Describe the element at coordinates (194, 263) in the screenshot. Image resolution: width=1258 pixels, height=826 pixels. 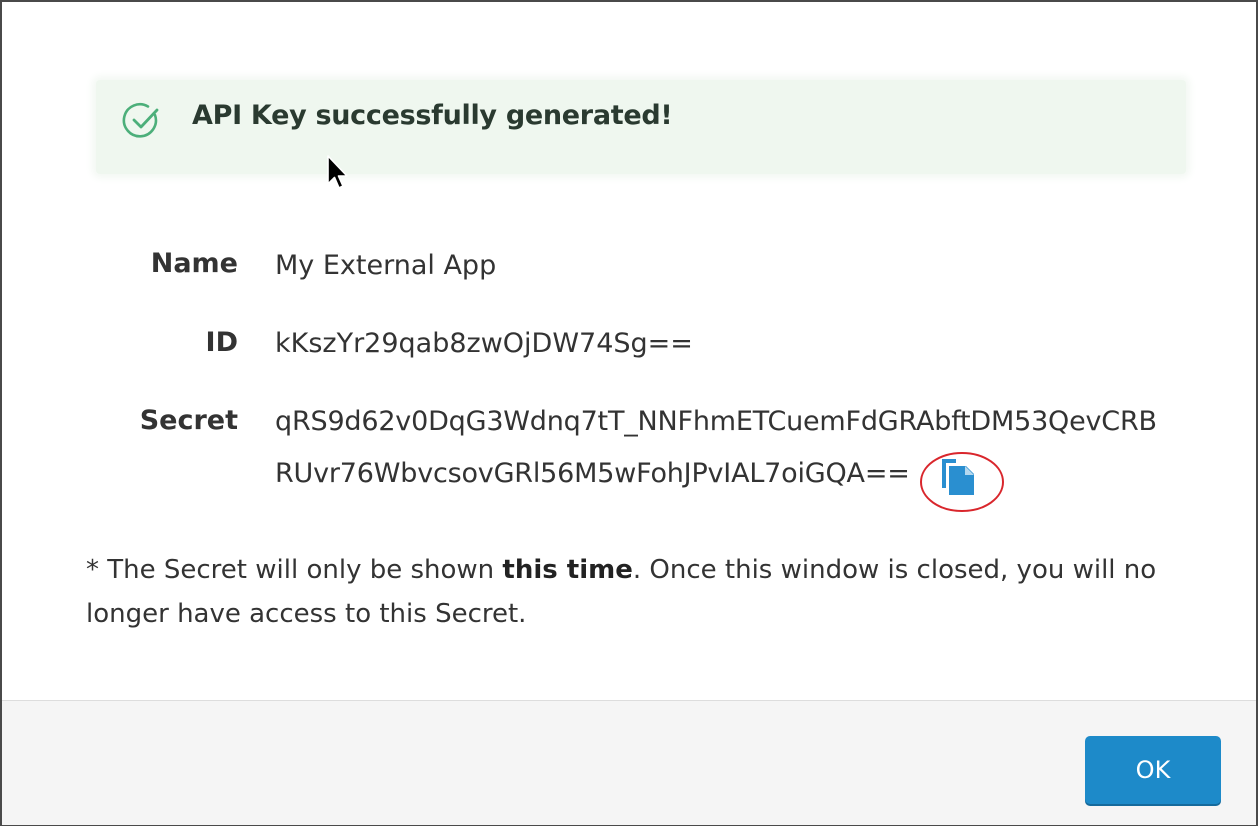
I see `name-label: Name` at that location.